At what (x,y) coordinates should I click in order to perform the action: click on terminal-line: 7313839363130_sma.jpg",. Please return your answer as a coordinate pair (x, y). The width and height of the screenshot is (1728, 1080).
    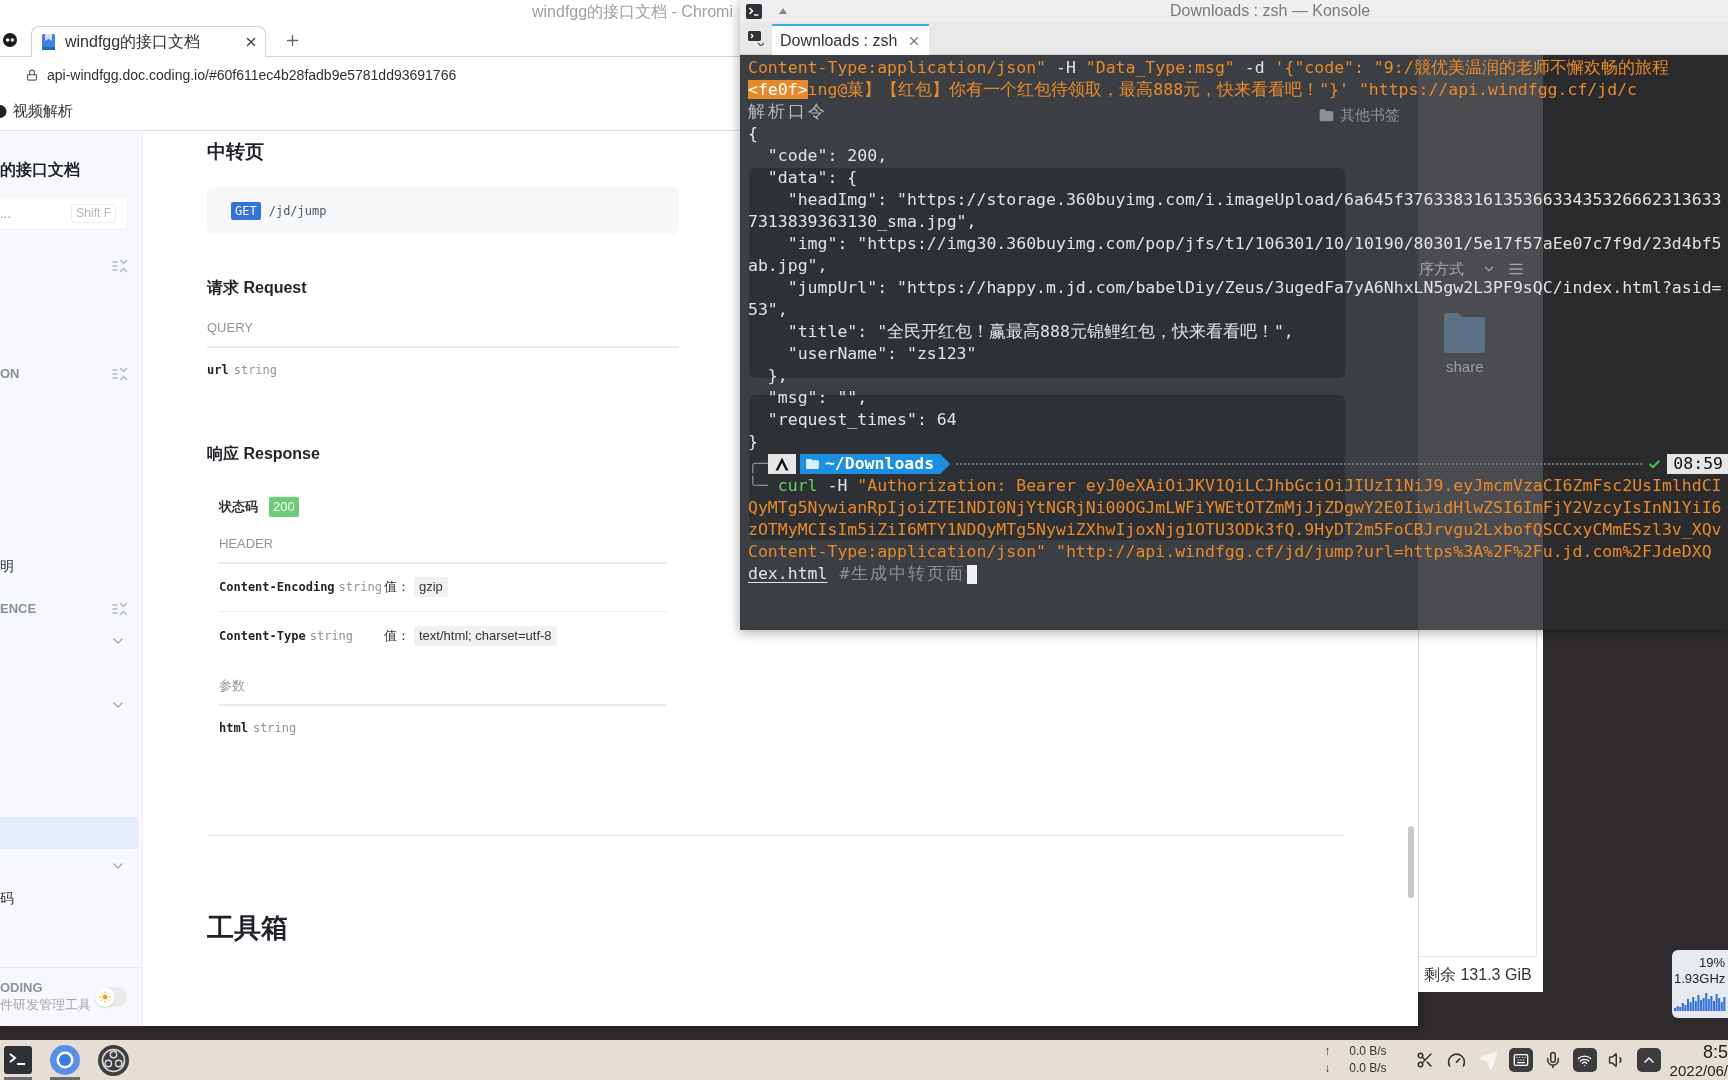
    Looking at the image, I should click on (862, 222).